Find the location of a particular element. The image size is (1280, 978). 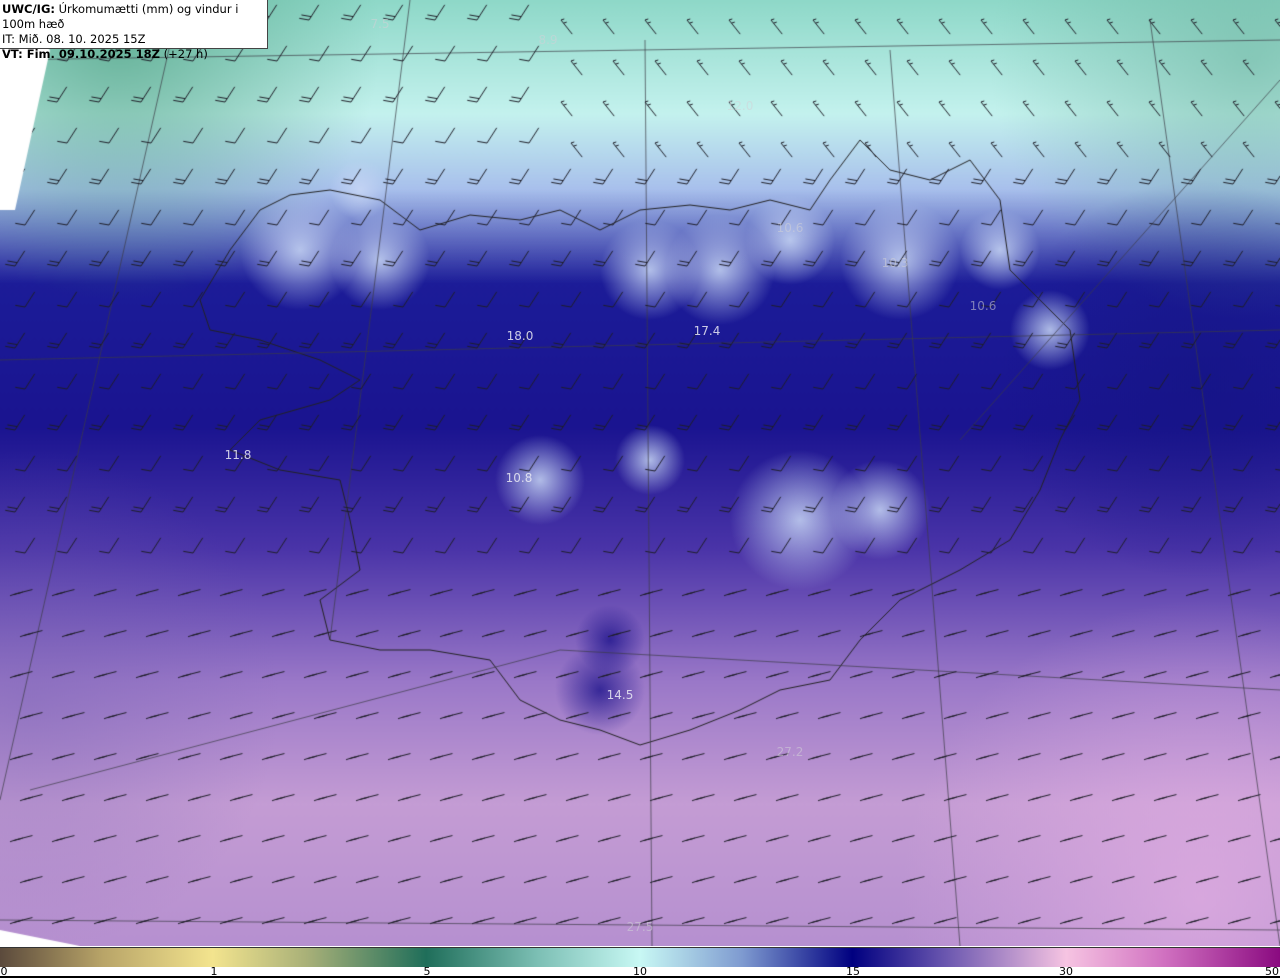

lead-time: (+27 h) is located at coordinates (185, 54).